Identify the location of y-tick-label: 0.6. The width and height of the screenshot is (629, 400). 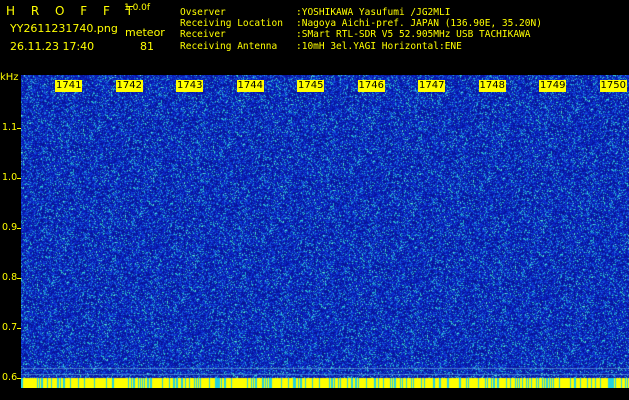
(10, 377).